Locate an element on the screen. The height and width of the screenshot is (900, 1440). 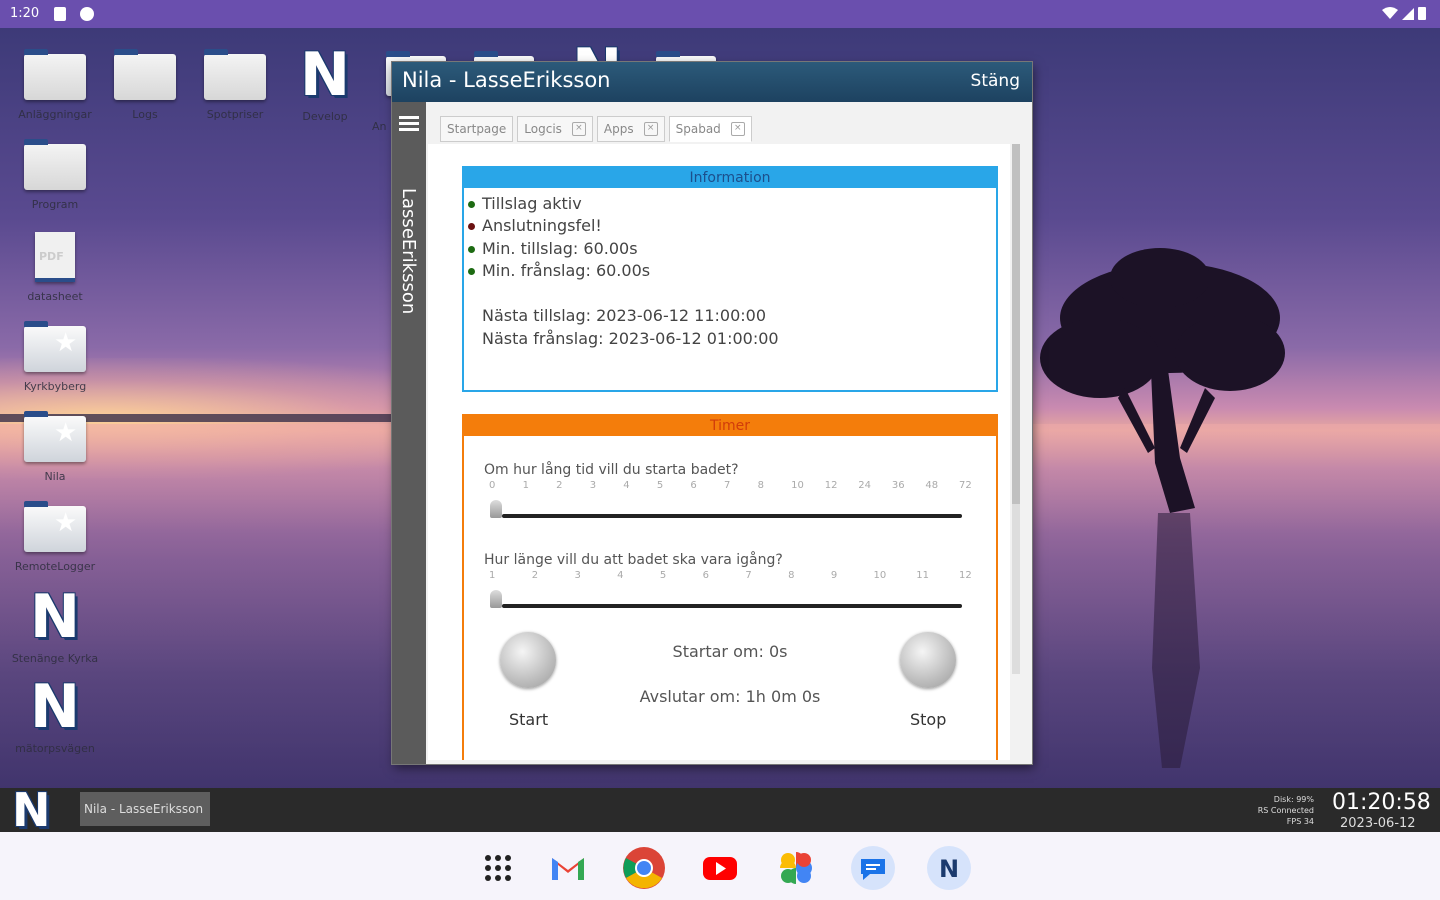
taskbar-window-item: Nila - LasseEriksson is located at coordinates (145, 809).